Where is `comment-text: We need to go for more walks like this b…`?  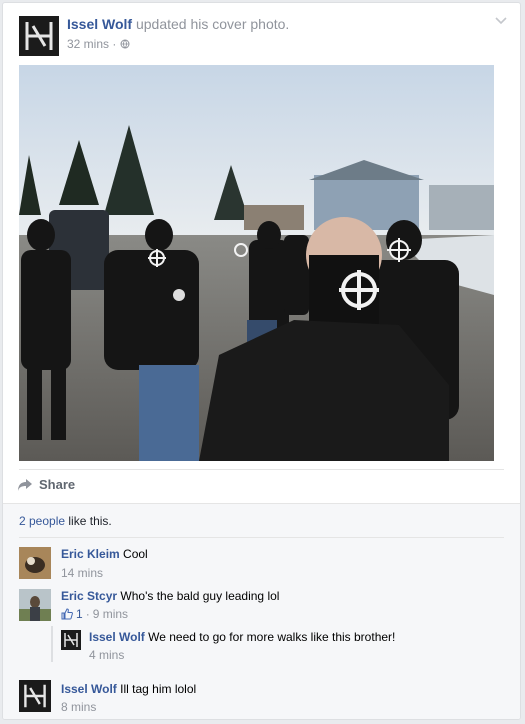
comment-text: We need to go for more walks like this b… is located at coordinates (272, 637).